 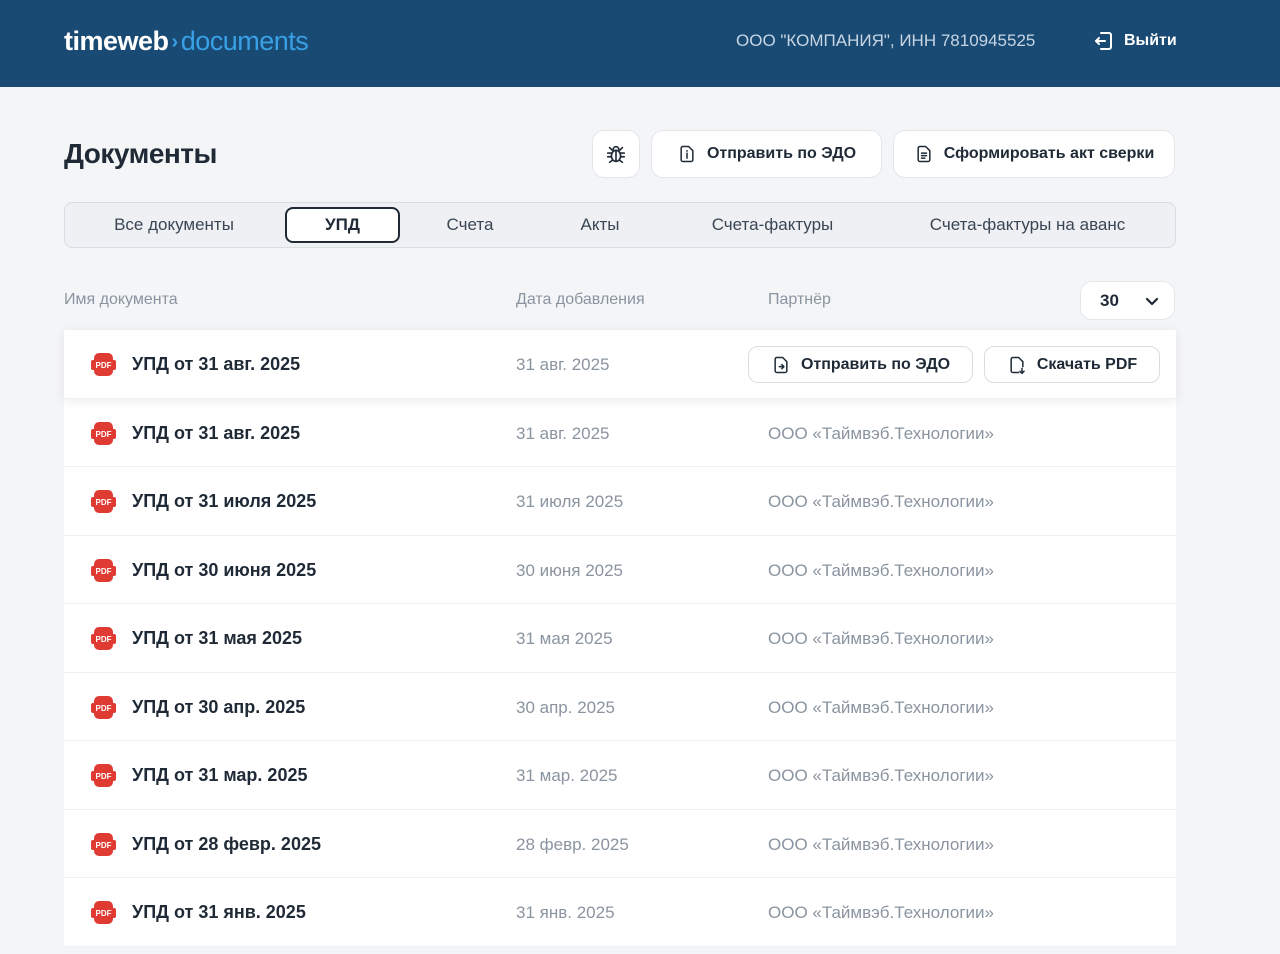 I want to click on document-date: 31 июля 2025, so click(x=570, y=501).